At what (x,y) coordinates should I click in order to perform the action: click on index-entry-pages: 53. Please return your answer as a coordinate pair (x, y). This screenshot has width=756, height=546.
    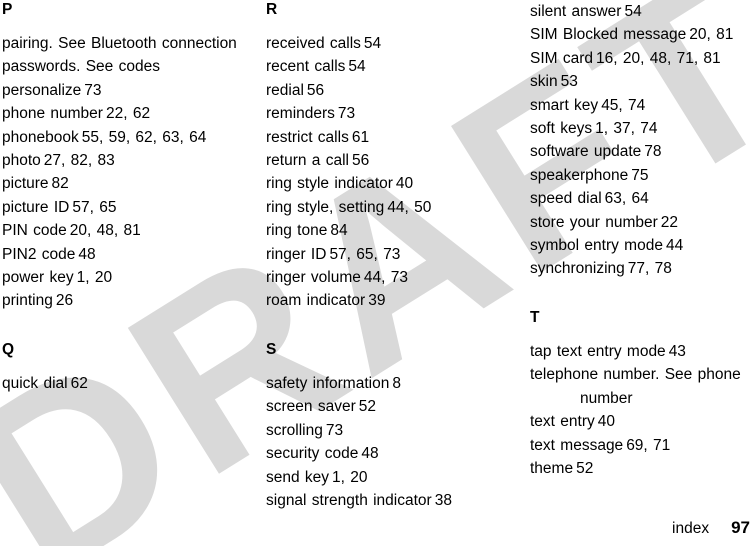
    Looking at the image, I should click on (569, 82).